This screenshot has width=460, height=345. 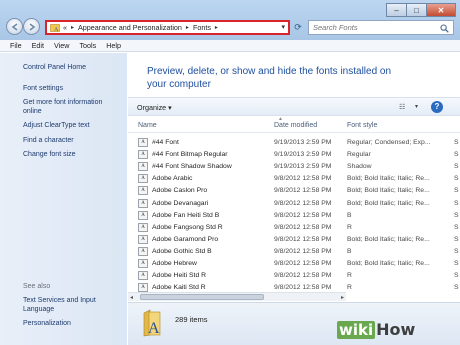 I want to click on menu-edit: Edit, so click(x=38, y=45).